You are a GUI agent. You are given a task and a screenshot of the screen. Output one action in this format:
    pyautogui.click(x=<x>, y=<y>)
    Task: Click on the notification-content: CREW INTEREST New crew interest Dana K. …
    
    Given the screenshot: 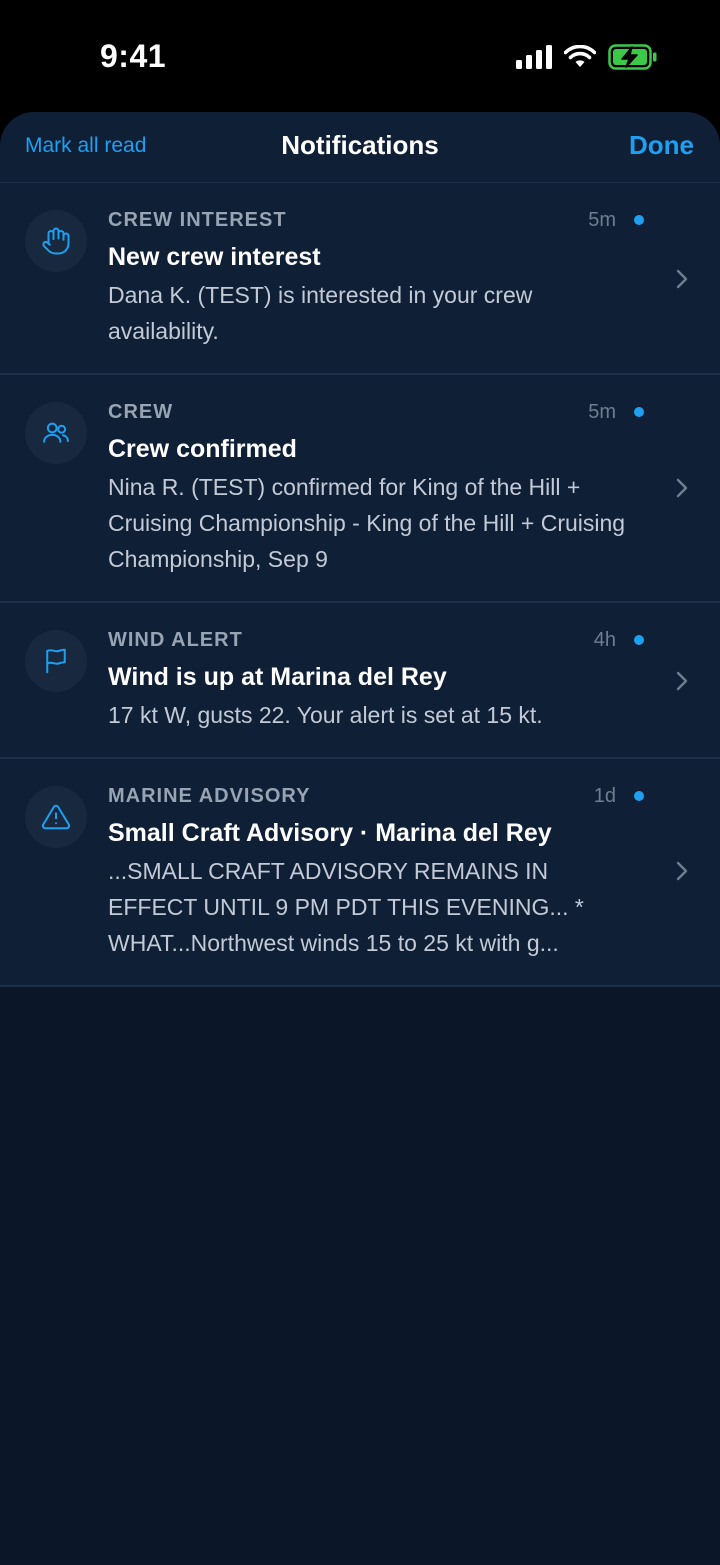 What is the action you would take?
    pyautogui.click(x=374, y=279)
    